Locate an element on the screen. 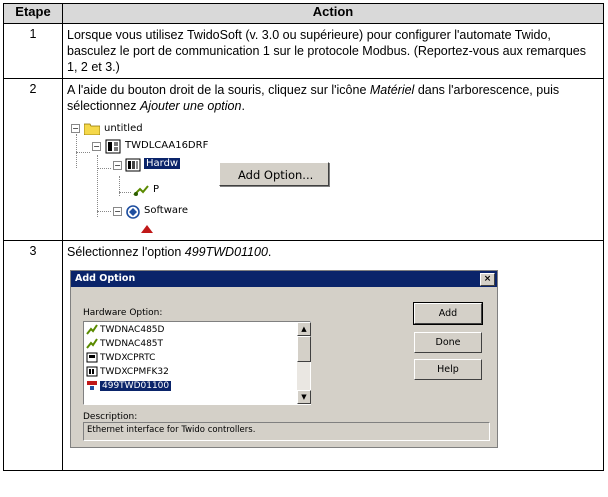  scroll-thumb is located at coordinates (304, 349).